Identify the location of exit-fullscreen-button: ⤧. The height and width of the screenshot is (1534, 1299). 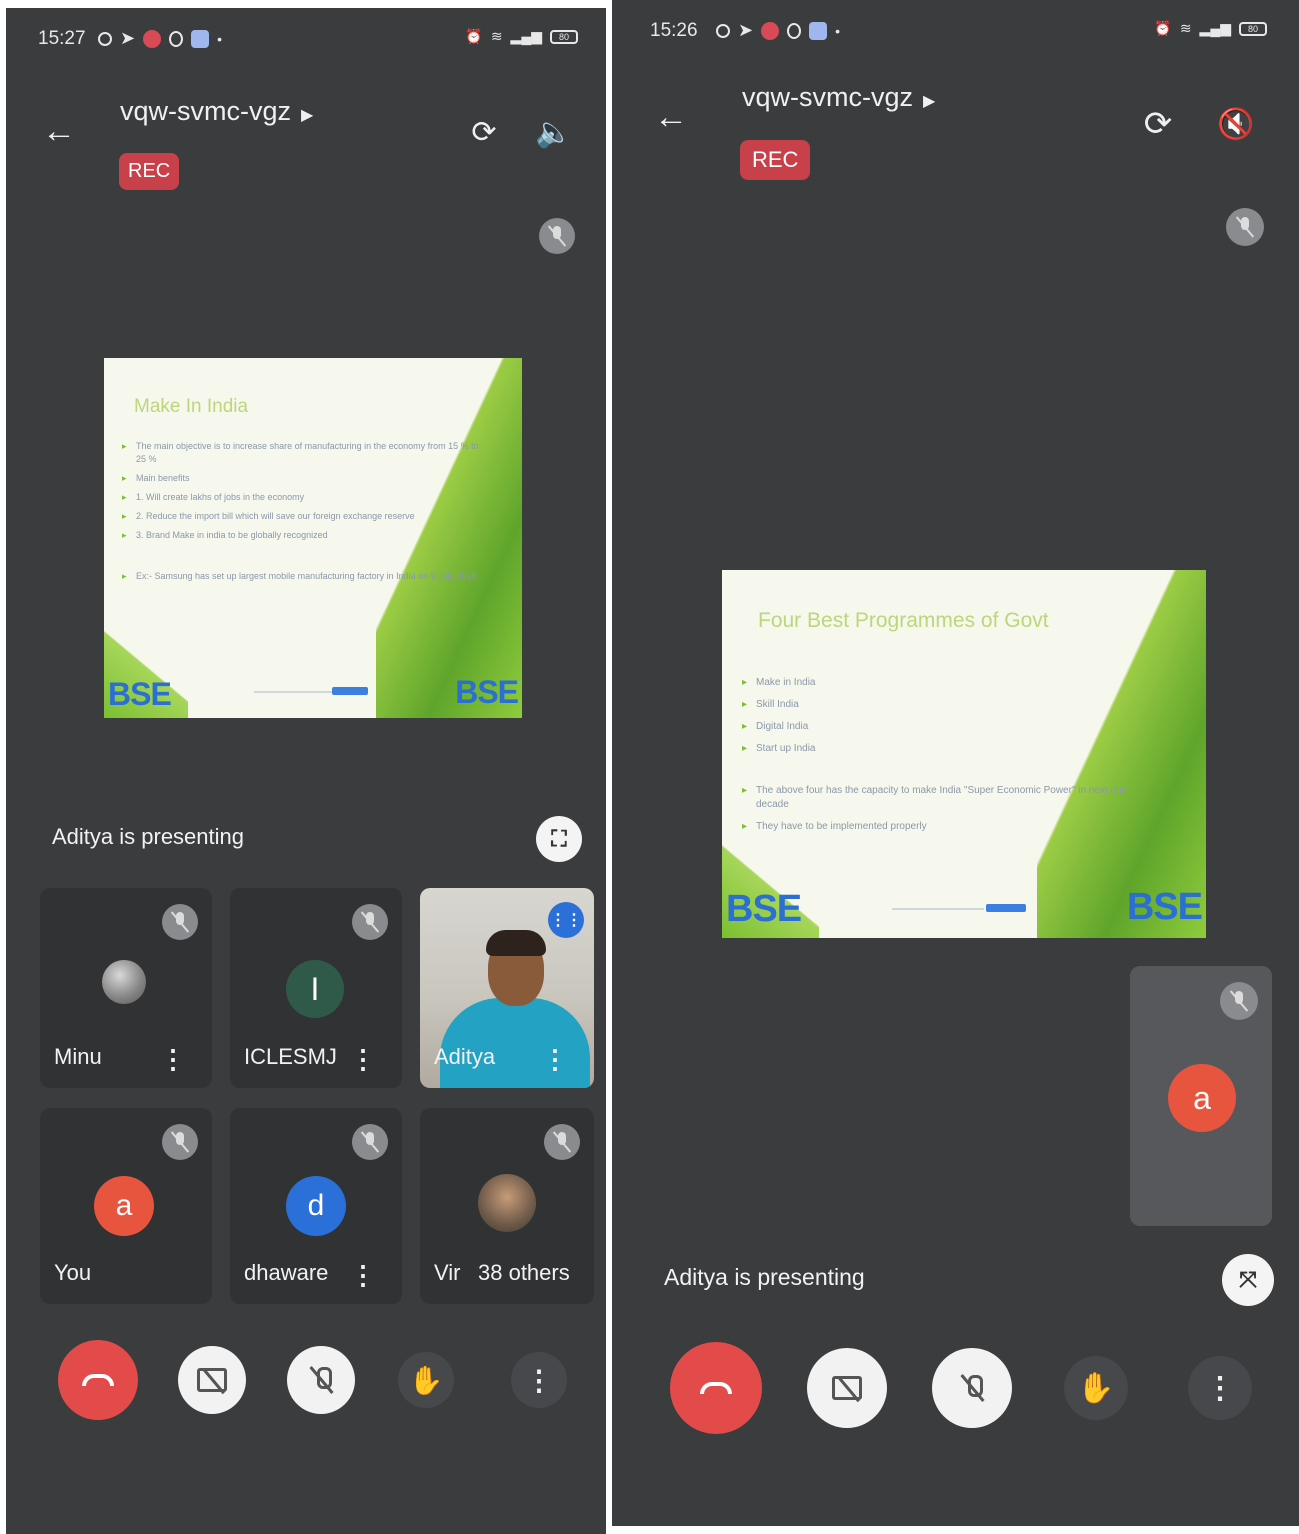
(1248, 1280).